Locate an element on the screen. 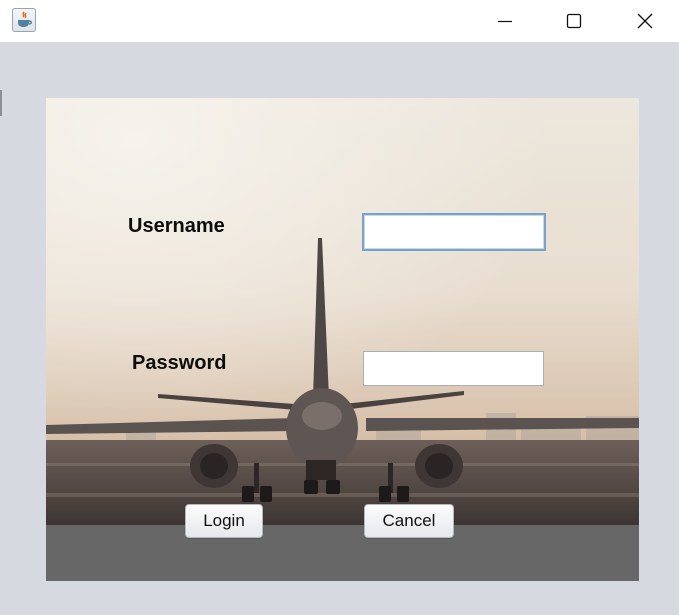  minimize-icon is located at coordinates (505, 21).